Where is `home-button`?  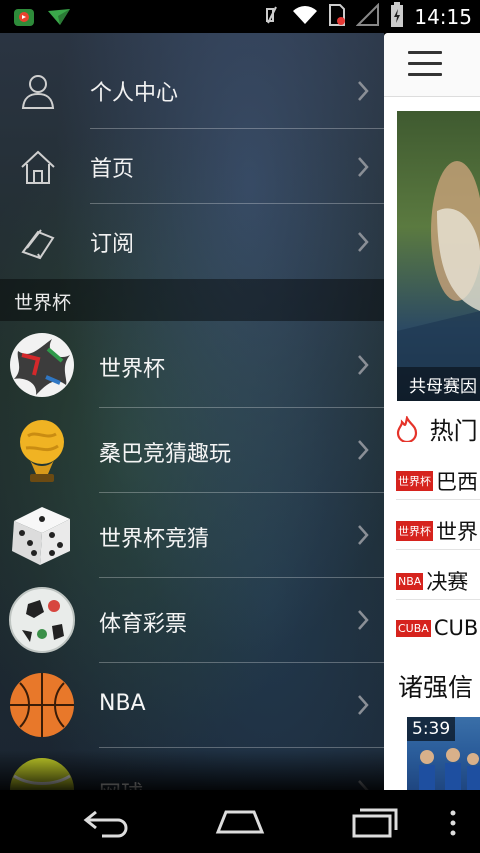 home-button is located at coordinates (240, 824).